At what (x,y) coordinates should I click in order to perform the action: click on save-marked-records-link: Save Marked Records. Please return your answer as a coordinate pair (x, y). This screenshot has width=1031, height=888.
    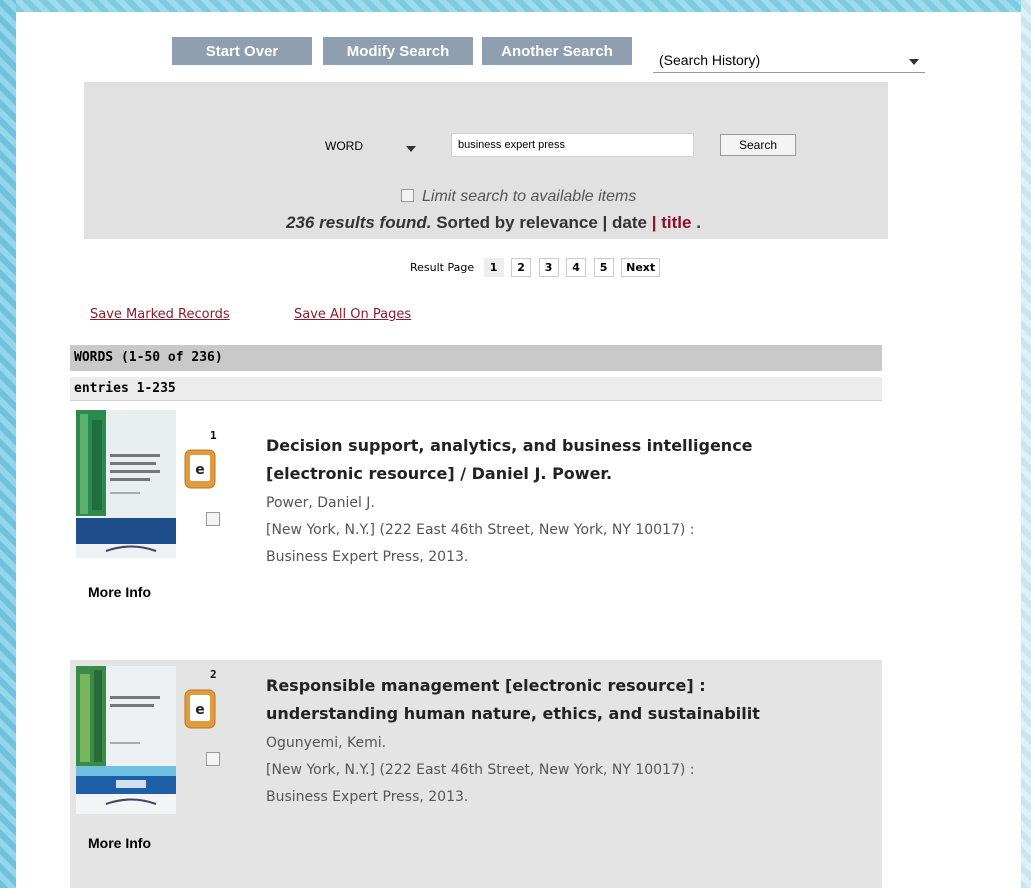
    Looking at the image, I should click on (160, 314).